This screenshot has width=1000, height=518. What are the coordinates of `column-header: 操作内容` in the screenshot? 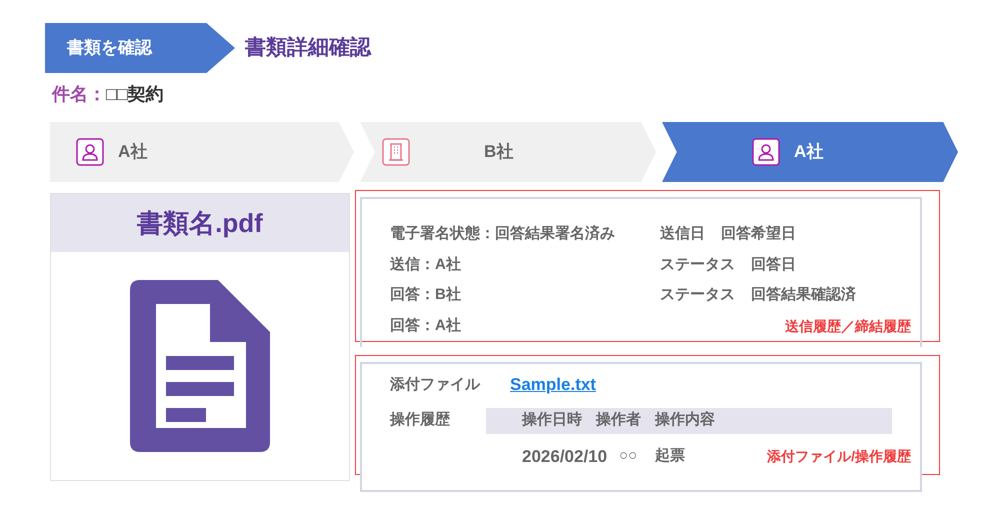 It's located at (685, 420).